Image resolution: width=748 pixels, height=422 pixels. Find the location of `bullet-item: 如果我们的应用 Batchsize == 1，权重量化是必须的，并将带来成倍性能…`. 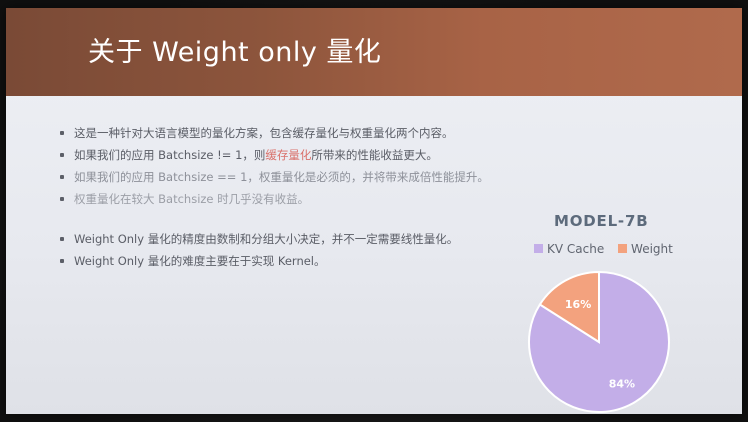

bullet-item: 如果我们的应用 Batchsize == 1，权重量化是必须的，并将带来成倍性能… is located at coordinates (340, 177).